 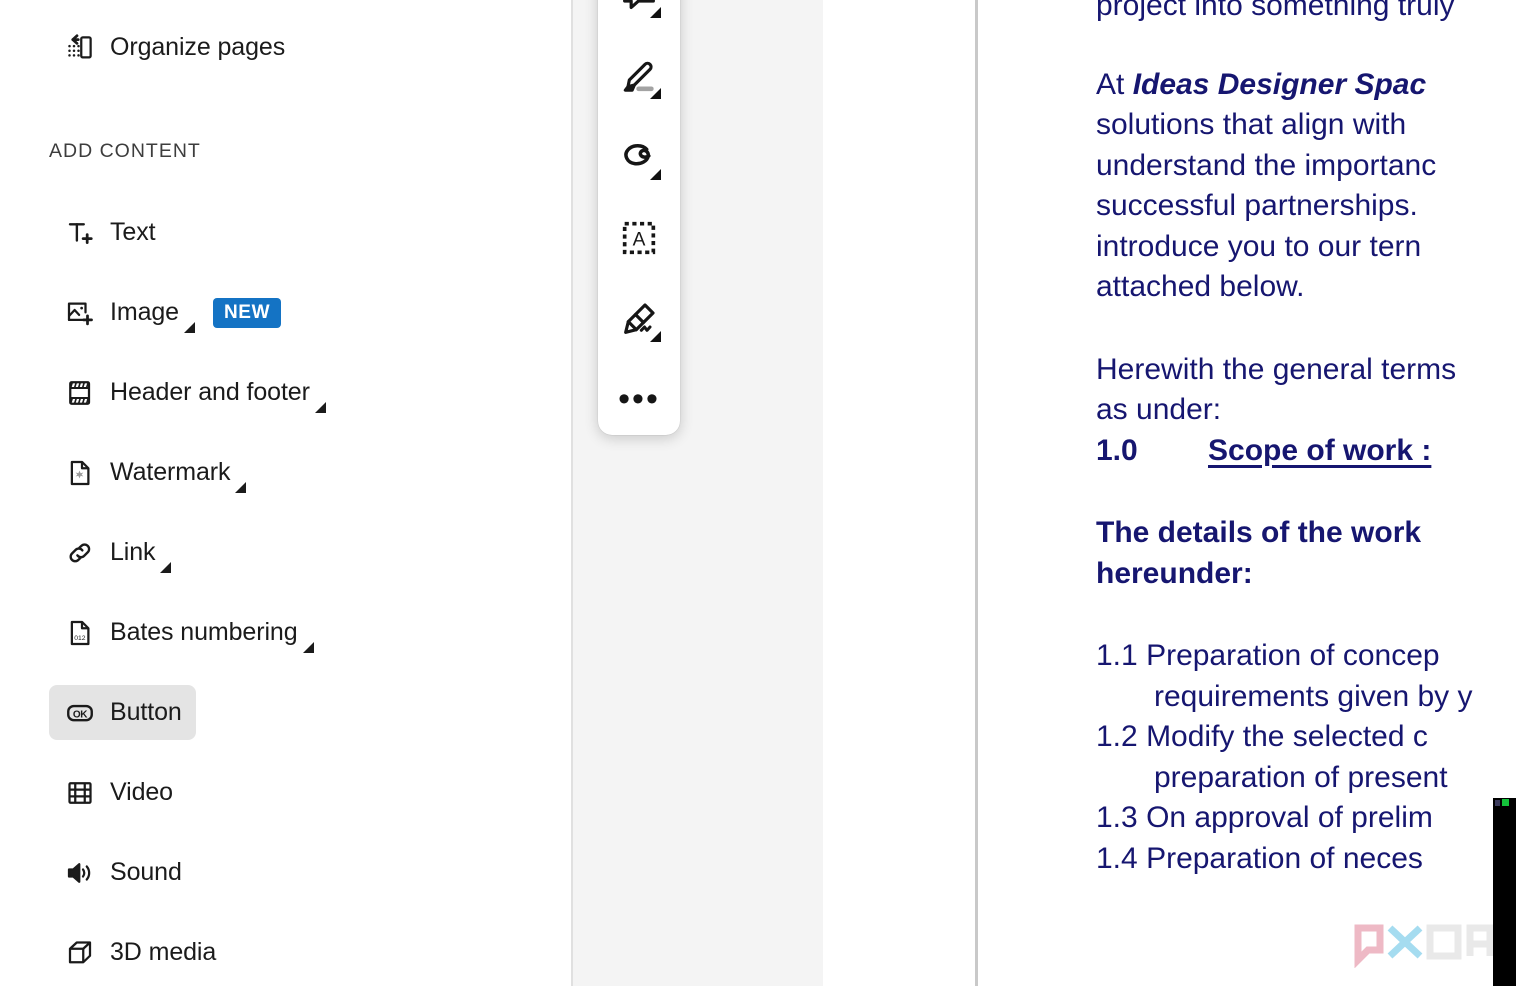 What do you see at coordinates (1276, 369) in the screenshot?
I see `doc-line: Herewith the general terms` at bounding box center [1276, 369].